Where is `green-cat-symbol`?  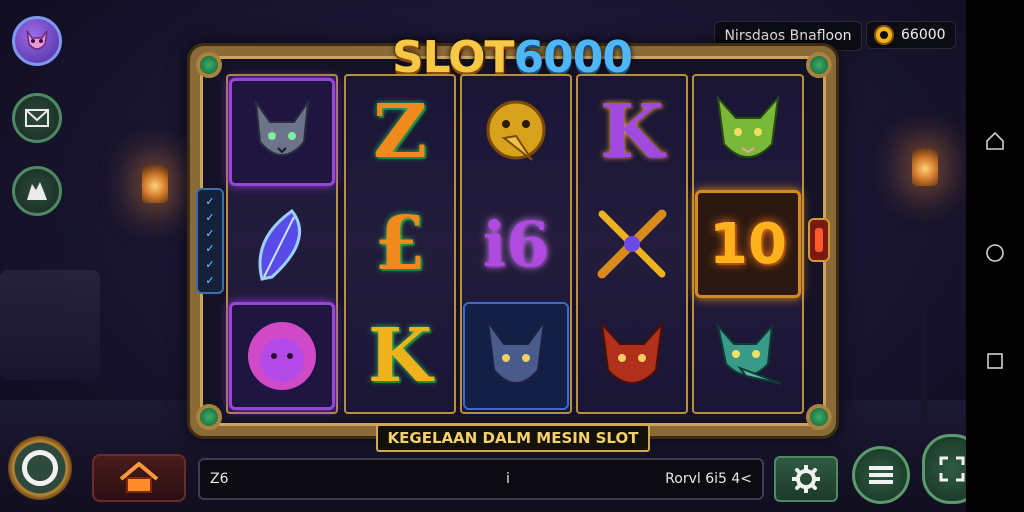 green-cat-symbol is located at coordinates (748, 132).